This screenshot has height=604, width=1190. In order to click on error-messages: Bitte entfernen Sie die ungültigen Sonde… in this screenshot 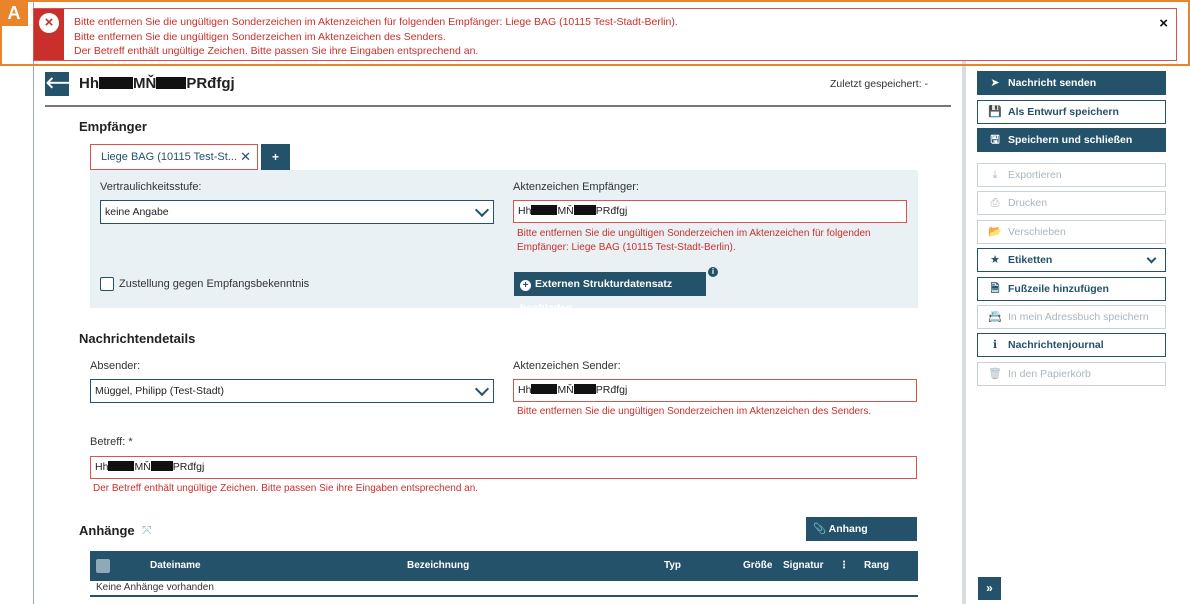, I will do `click(376, 37)`.